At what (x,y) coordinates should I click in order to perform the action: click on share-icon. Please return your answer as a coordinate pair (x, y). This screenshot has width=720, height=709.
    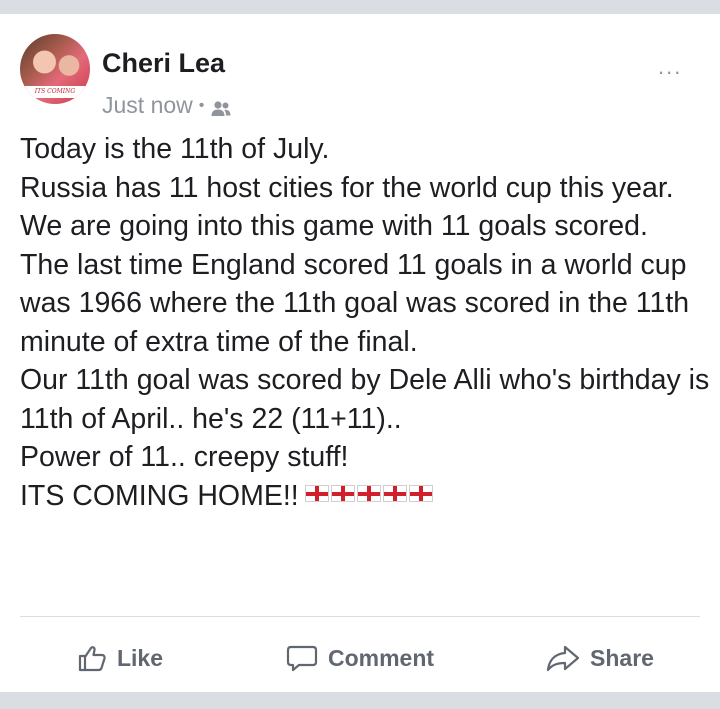
    Looking at the image, I should click on (563, 658).